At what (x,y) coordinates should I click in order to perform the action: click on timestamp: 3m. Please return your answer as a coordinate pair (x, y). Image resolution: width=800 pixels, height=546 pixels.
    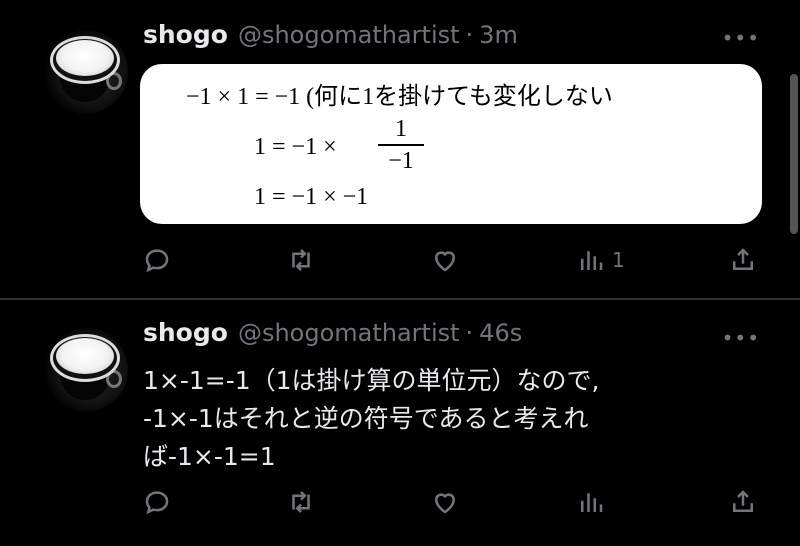
    Looking at the image, I should click on (498, 35).